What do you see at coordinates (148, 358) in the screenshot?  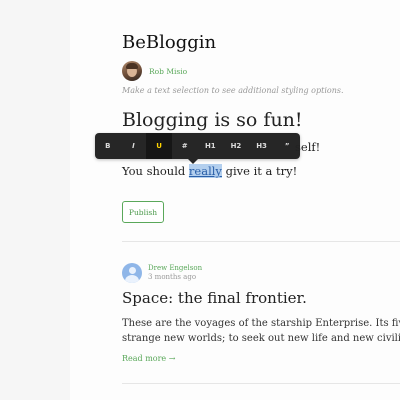 I see `read-more-link: Read more →` at bounding box center [148, 358].